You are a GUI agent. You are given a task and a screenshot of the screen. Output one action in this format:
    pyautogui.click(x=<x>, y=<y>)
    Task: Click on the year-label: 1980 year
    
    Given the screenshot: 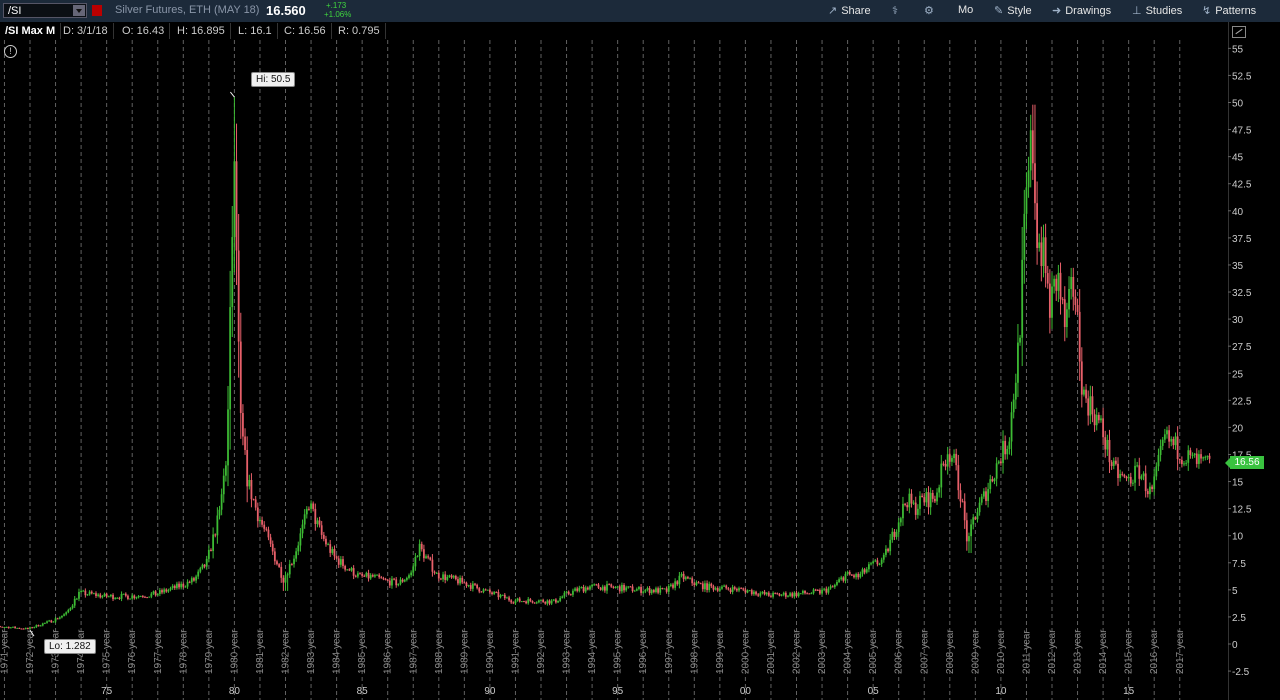 What is the action you would take?
    pyautogui.click(x=234, y=651)
    